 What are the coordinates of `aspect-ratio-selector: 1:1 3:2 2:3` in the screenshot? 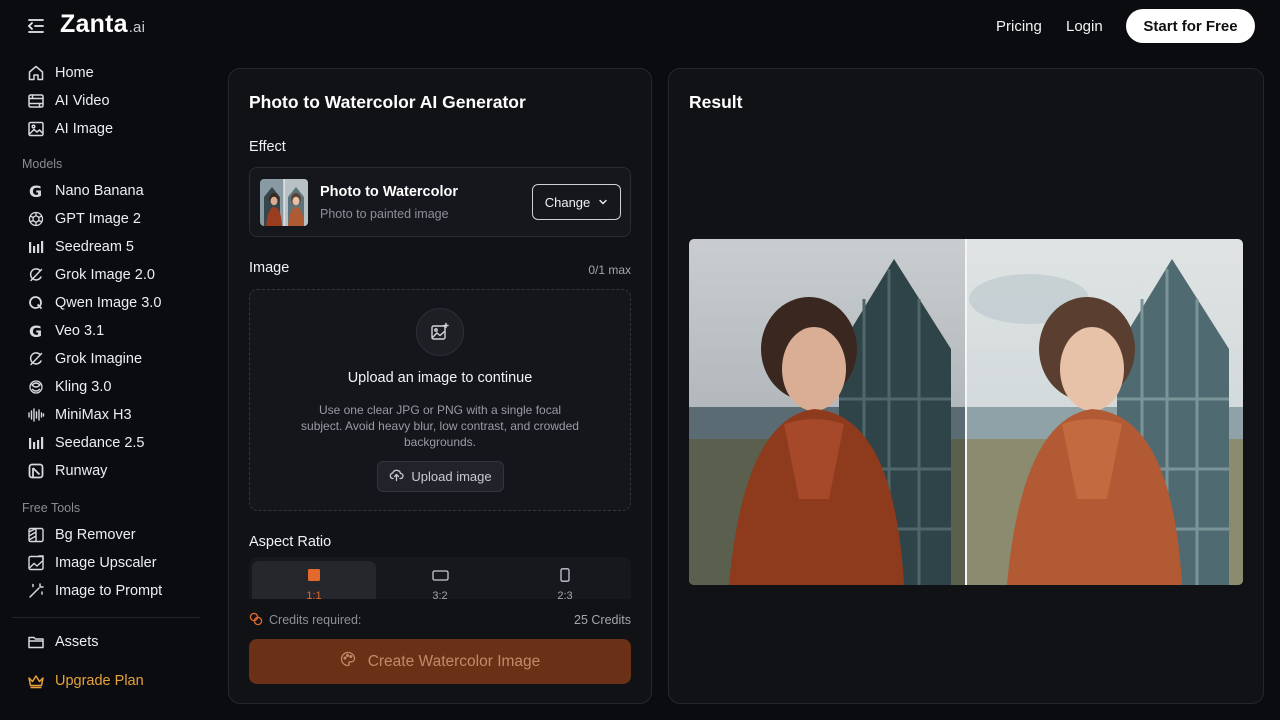 It's located at (440, 578).